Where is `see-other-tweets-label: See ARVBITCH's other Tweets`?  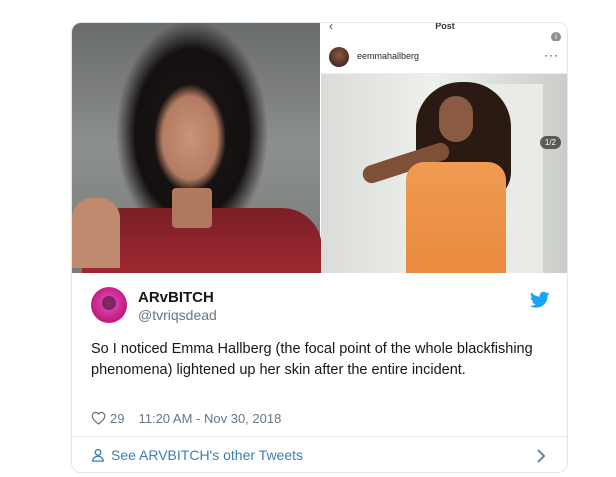
see-other-tweets-label: See ARVBITCH's other Tweets is located at coordinates (207, 455).